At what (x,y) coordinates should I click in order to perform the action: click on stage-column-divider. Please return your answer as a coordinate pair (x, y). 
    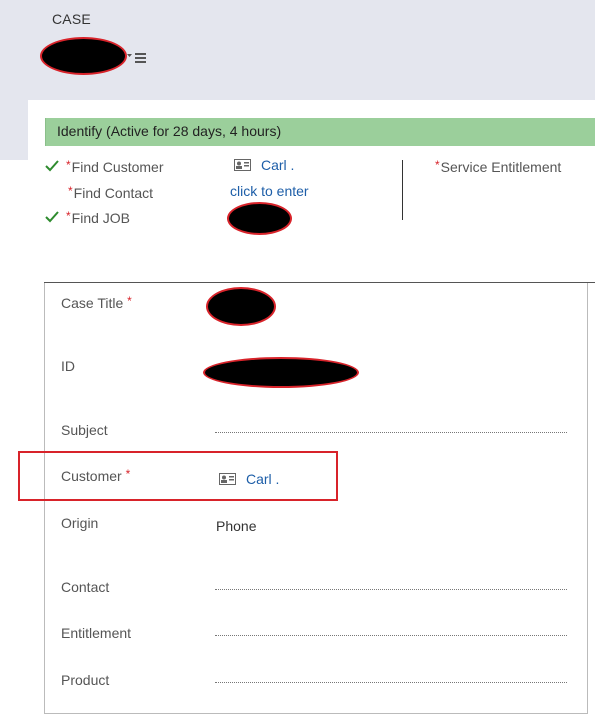
    Looking at the image, I should click on (402, 190).